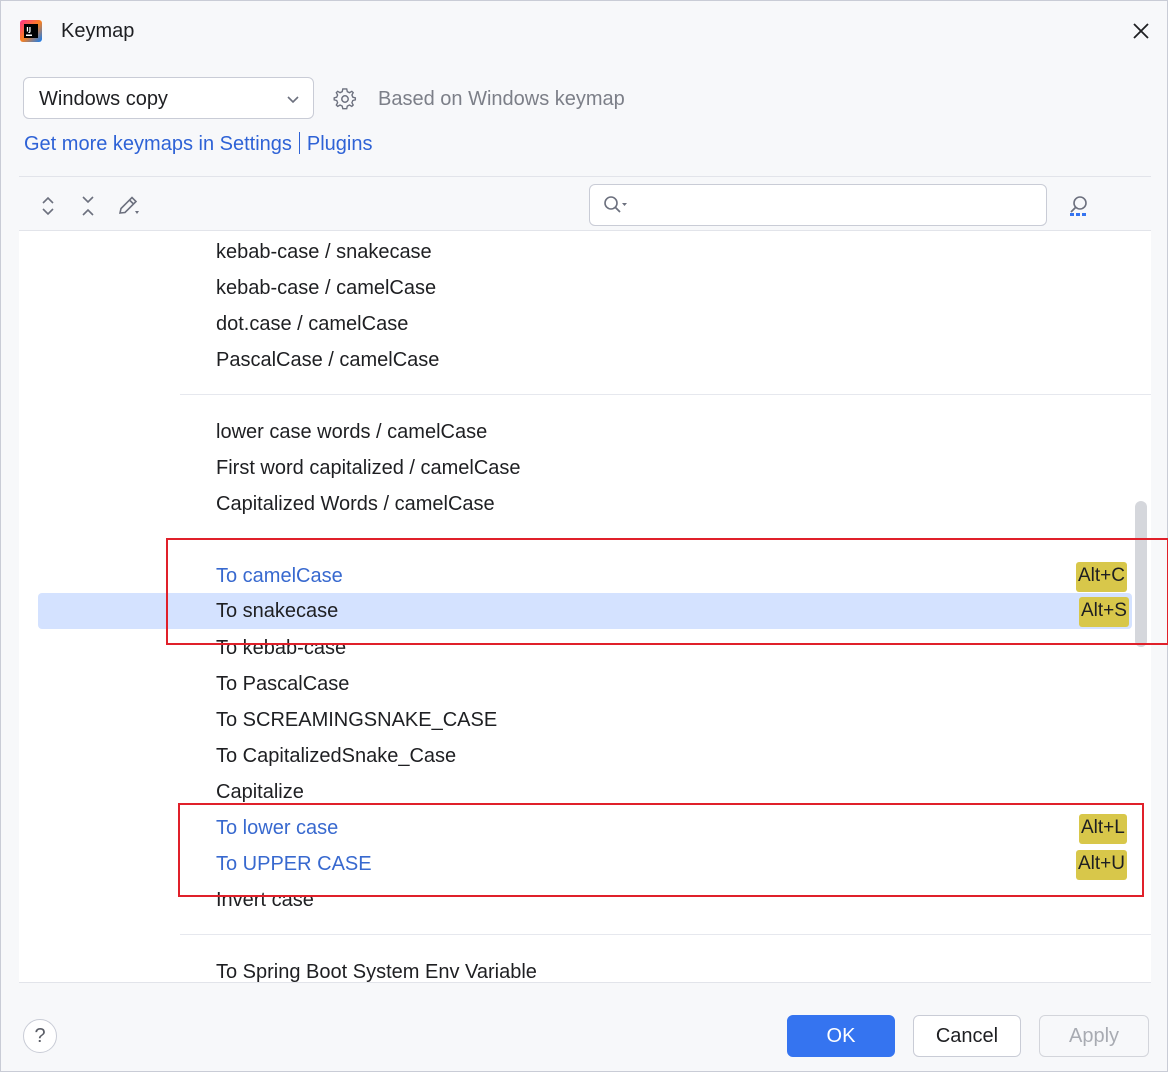 The height and width of the screenshot is (1072, 1168). I want to click on tree-row-label: kebab-case / camelCase, so click(326, 288).